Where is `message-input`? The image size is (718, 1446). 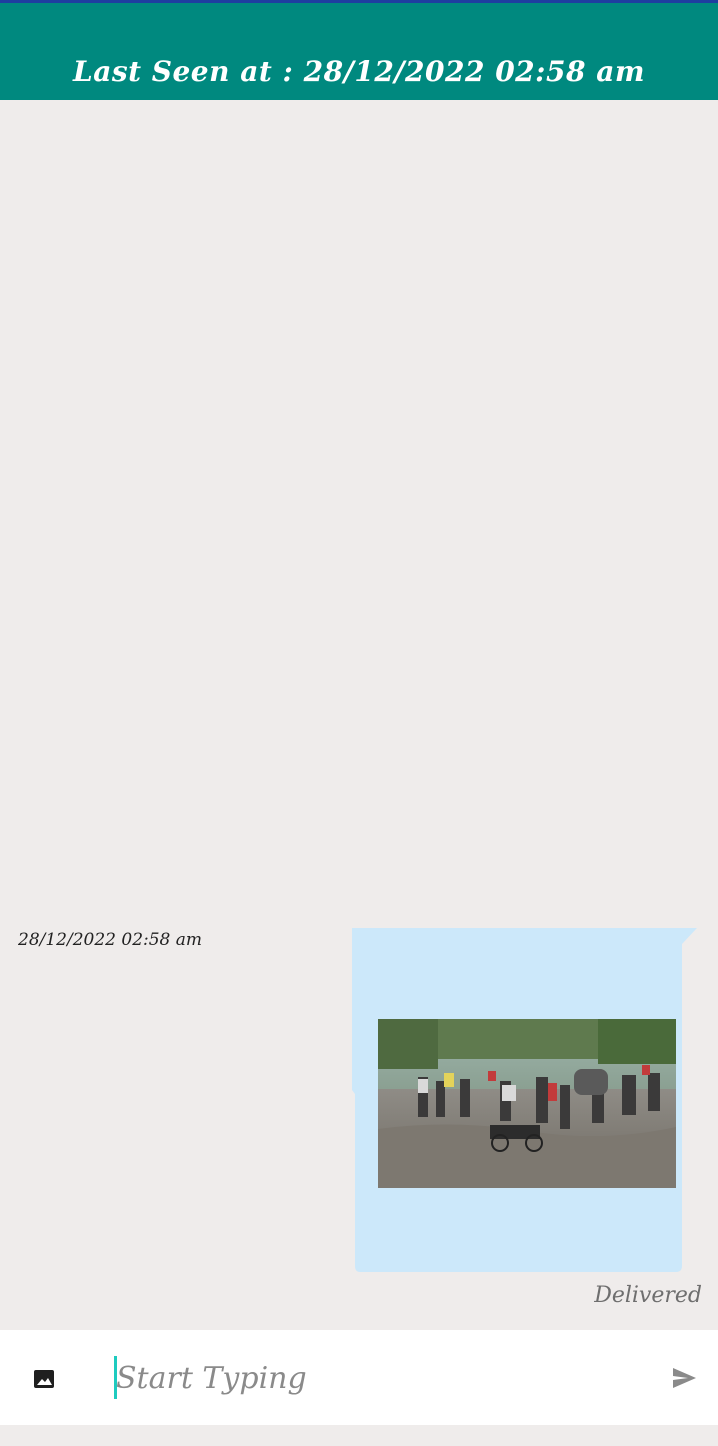 message-input is located at coordinates (376, 1378).